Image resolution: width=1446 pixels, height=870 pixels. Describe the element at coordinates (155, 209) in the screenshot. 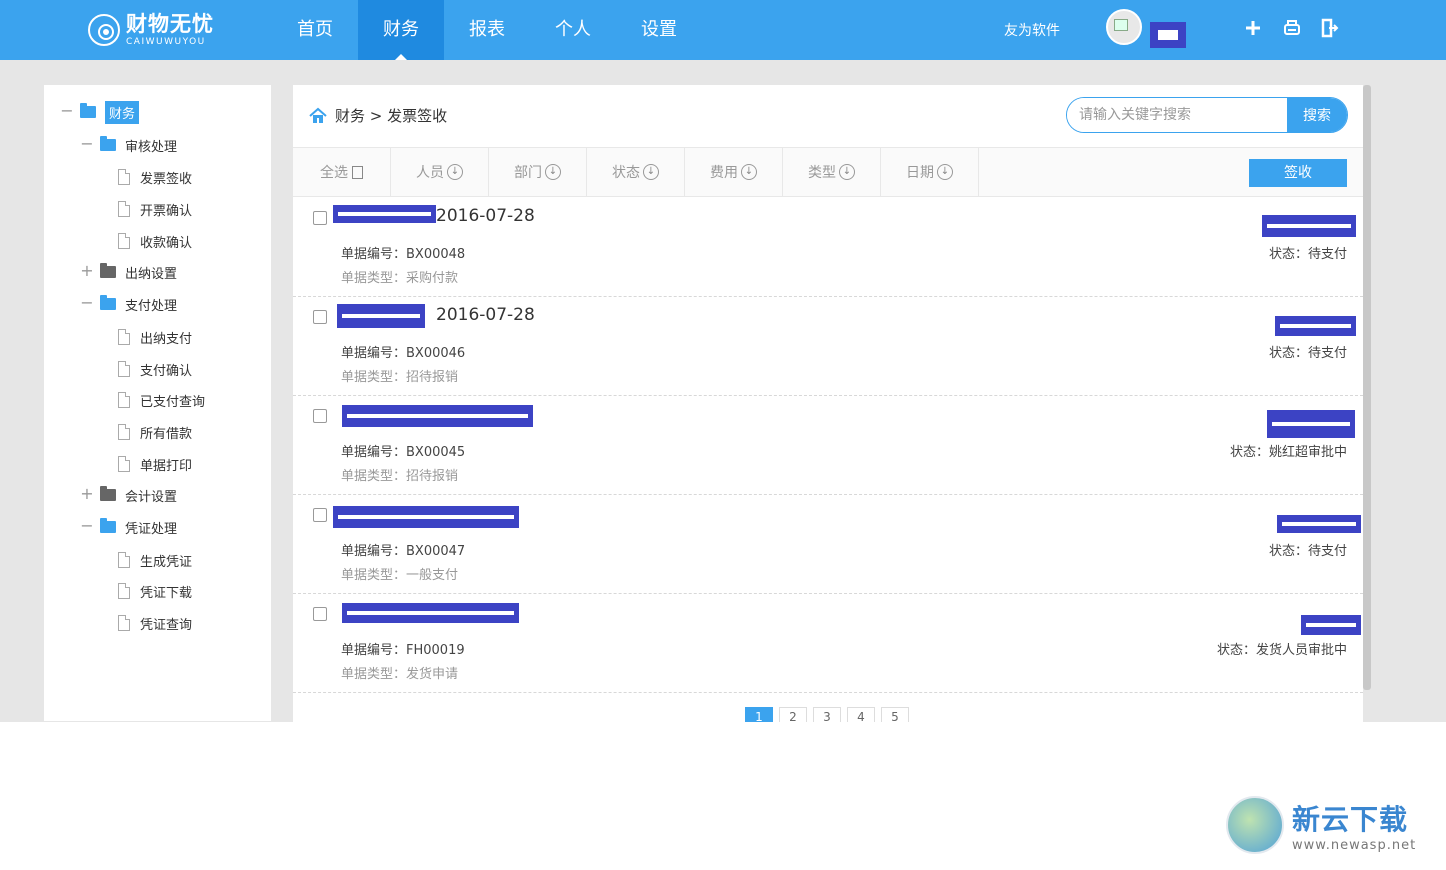

I see `tree-leaf-invoice-confirm: 开票确认` at that location.